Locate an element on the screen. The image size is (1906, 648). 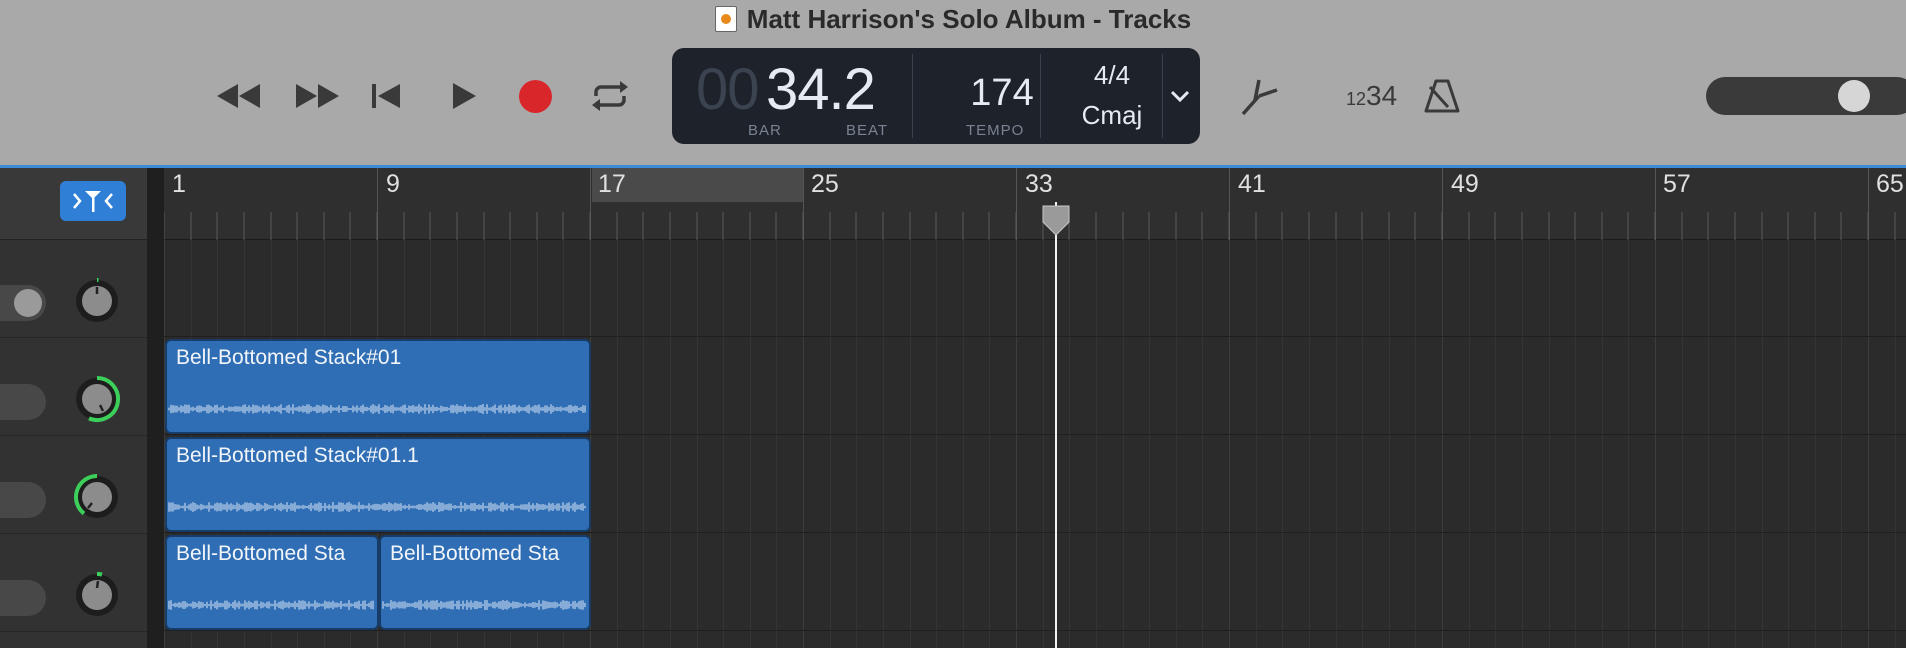
catch-playhead-button is located at coordinates (93, 201).